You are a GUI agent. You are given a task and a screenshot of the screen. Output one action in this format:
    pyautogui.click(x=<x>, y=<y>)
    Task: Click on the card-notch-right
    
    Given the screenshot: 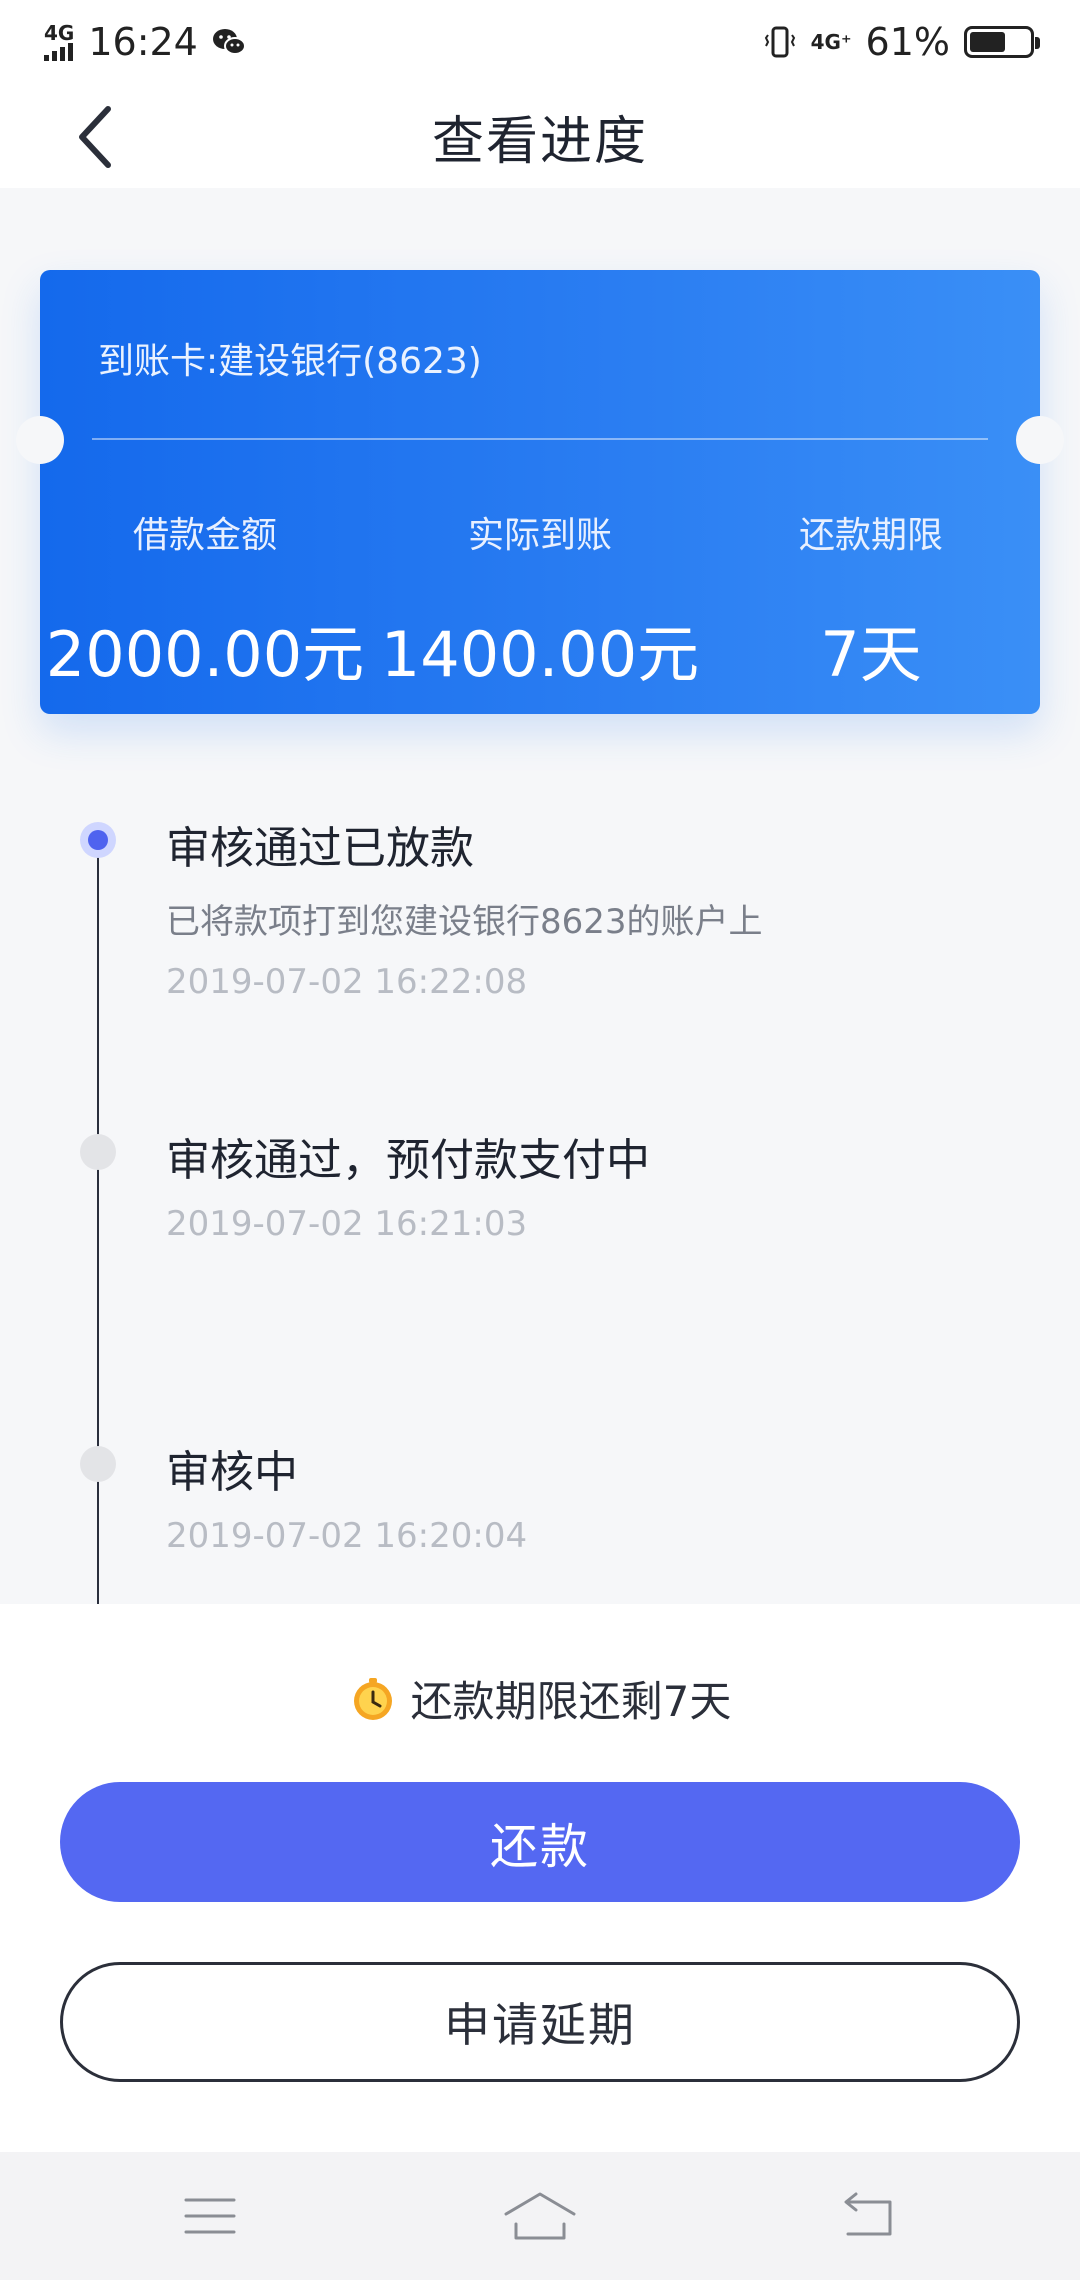 What is the action you would take?
    pyautogui.click(x=1040, y=440)
    